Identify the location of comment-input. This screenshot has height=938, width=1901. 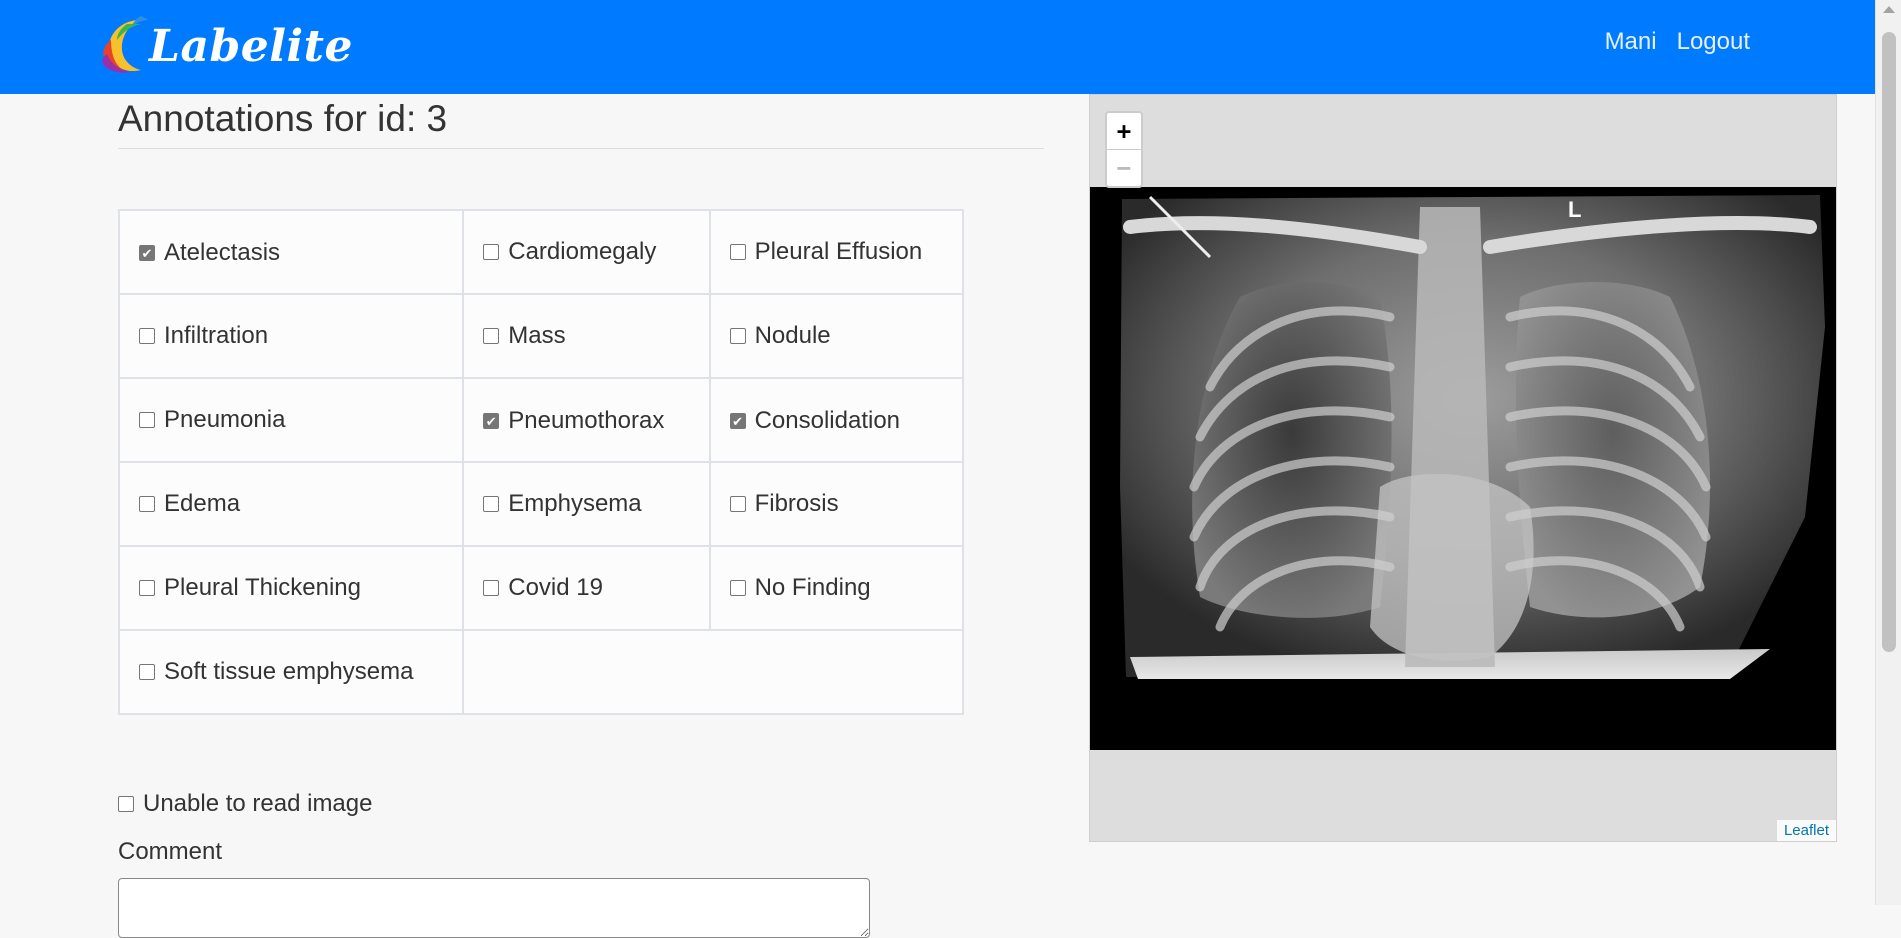
(494, 908).